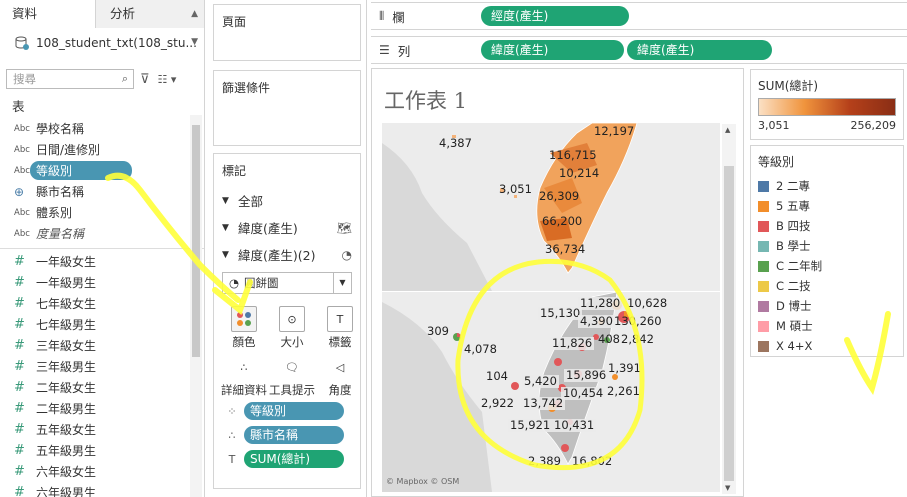 The height and width of the screenshot is (497, 907). What do you see at coordinates (776, 162) in the screenshot?
I see `level-legend-title: 等級別` at bounding box center [776, 162].